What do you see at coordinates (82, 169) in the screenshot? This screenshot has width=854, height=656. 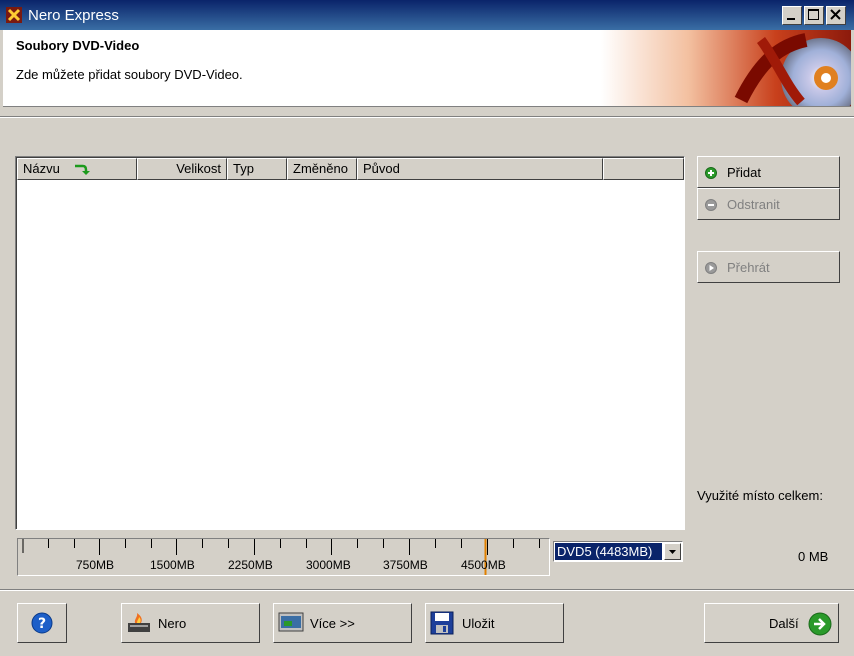 I see `sort-arrow-icon` at bounding box center [82, 169].